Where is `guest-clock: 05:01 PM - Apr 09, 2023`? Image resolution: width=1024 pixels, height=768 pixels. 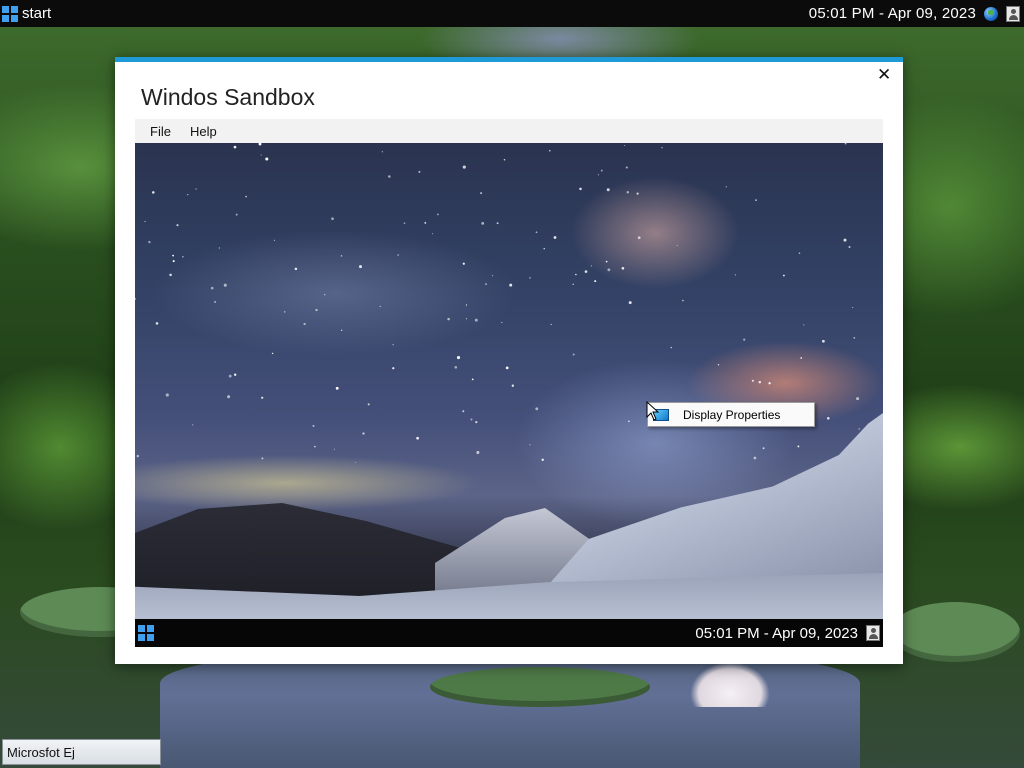 guest-clock: 05:01 PM - Apr 09, 2023 is located at coordinates (776, 633).